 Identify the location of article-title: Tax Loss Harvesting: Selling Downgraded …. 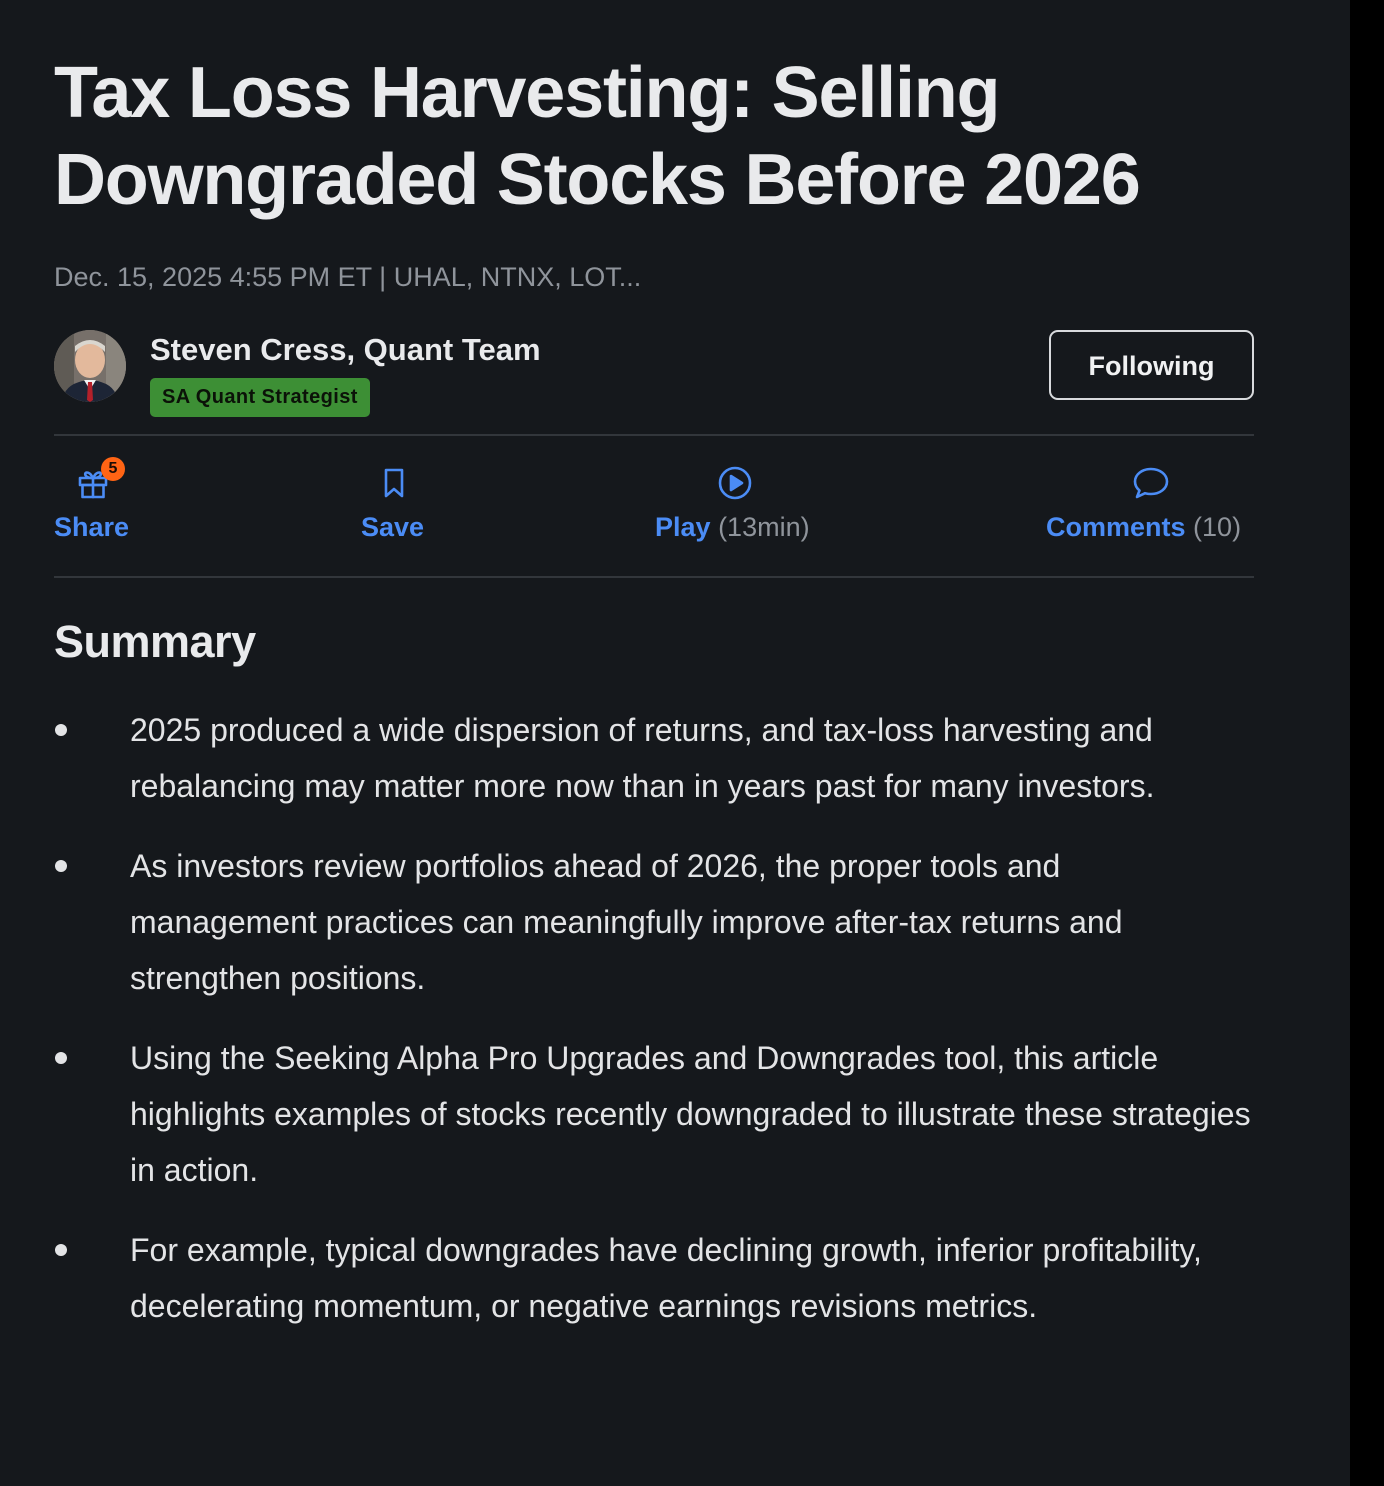
(597, 136).